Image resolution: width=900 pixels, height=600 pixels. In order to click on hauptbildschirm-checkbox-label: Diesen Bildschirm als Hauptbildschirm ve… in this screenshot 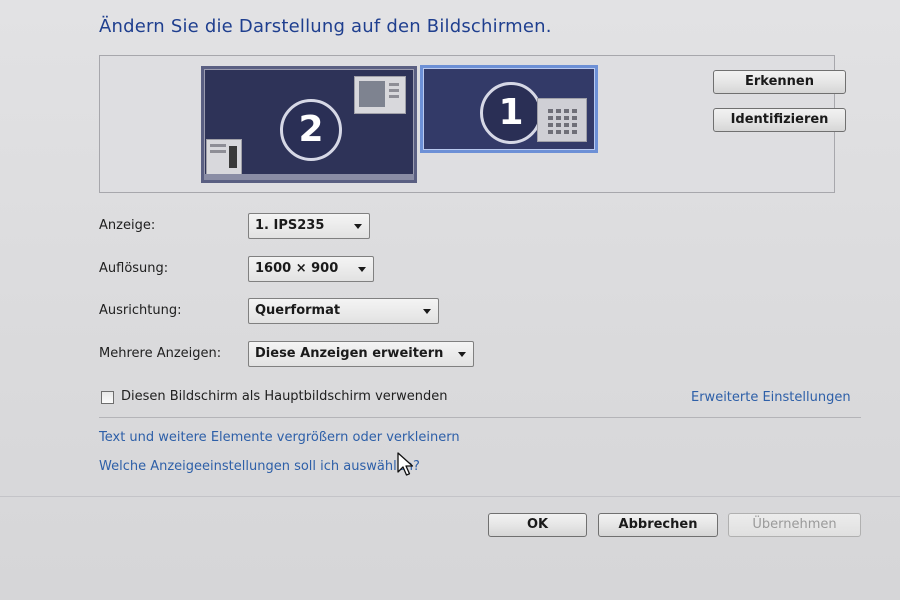, I will do `click(284, 396)`.